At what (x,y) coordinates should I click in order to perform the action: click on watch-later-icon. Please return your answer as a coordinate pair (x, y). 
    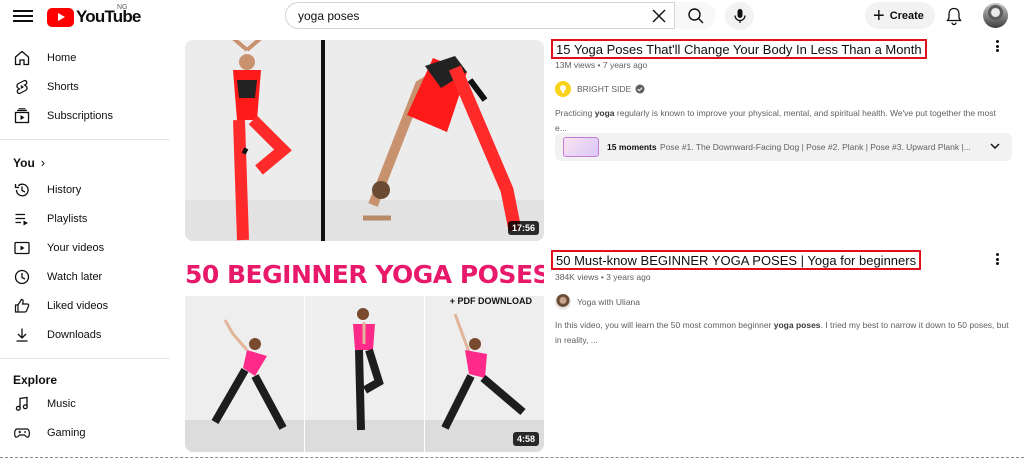
    Looking at the image, I should click on (22, 277).